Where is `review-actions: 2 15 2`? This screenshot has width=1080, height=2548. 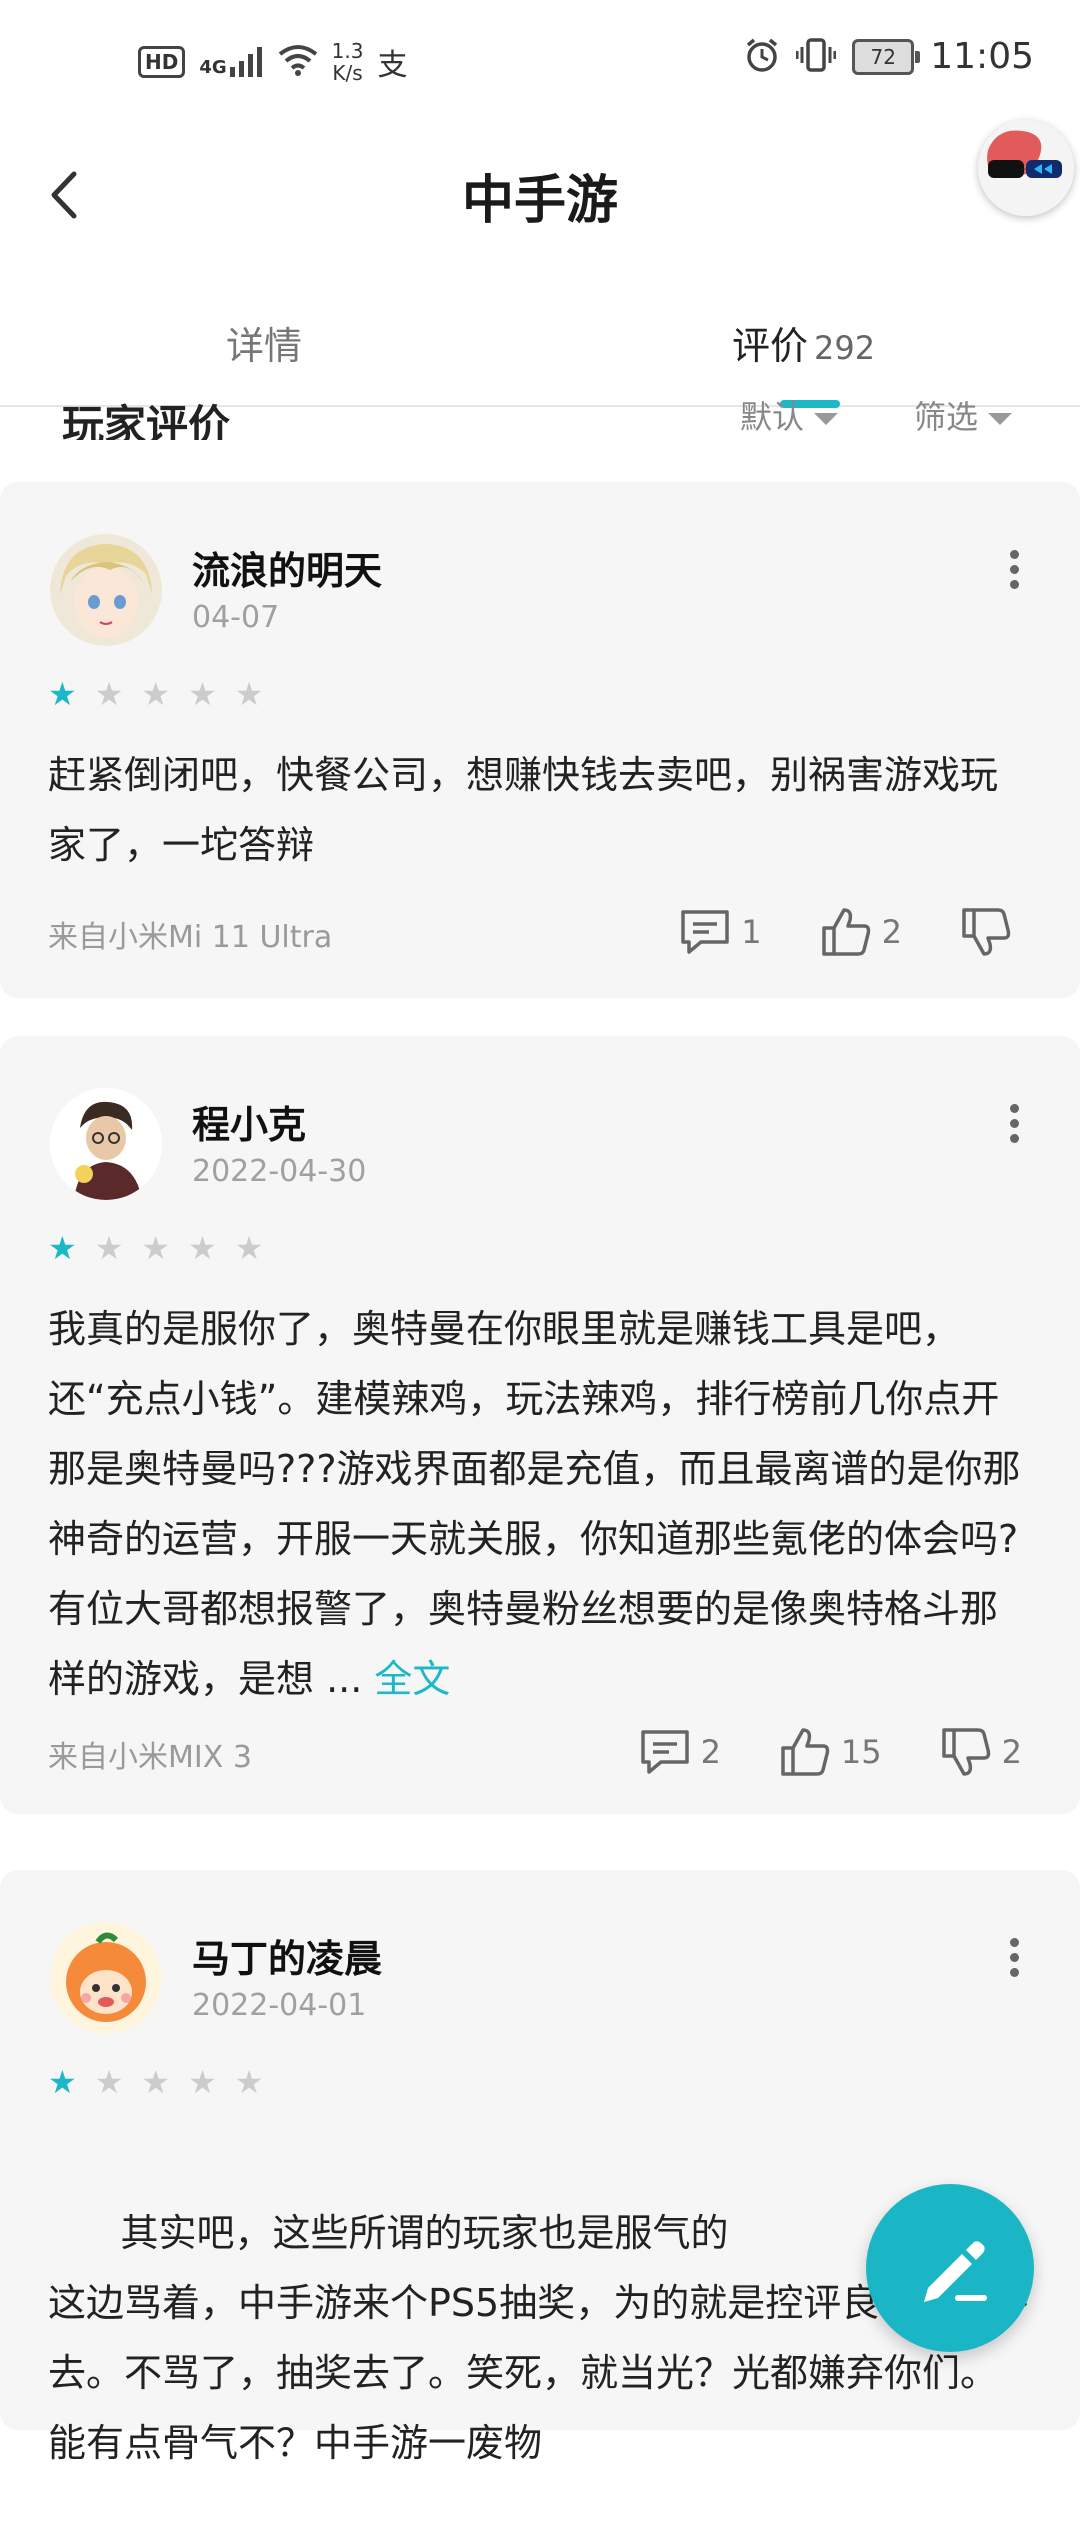 review-actions: 2 15 2 is located at coordinates (801, 1752).